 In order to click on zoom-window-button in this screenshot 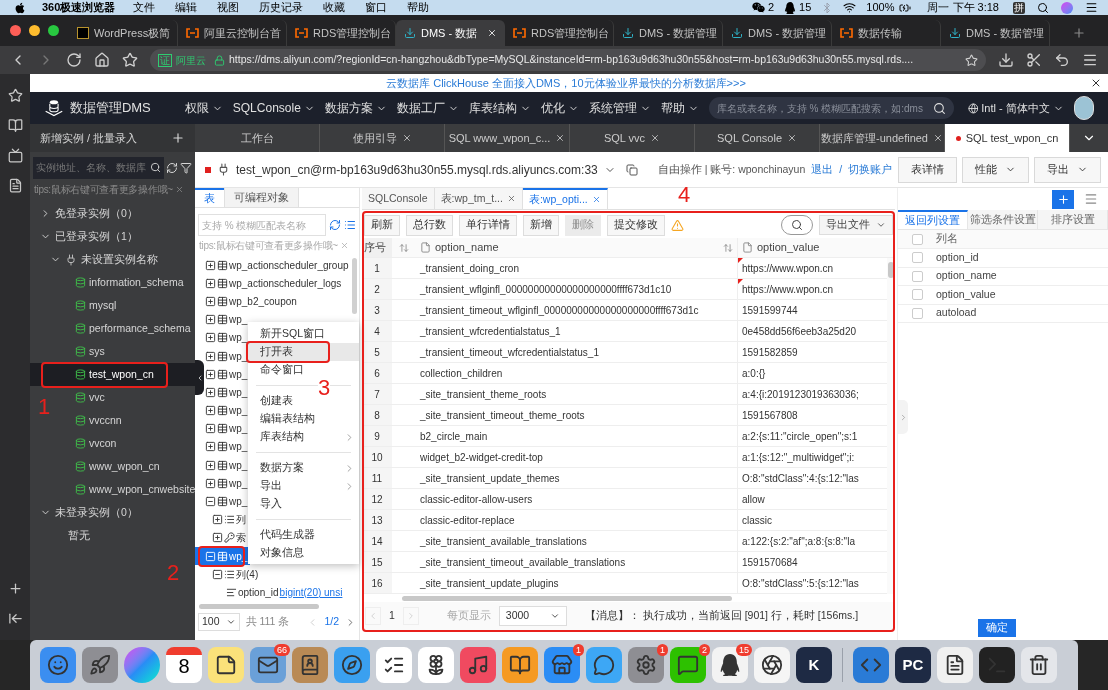, I will do `click(53, 30)`.